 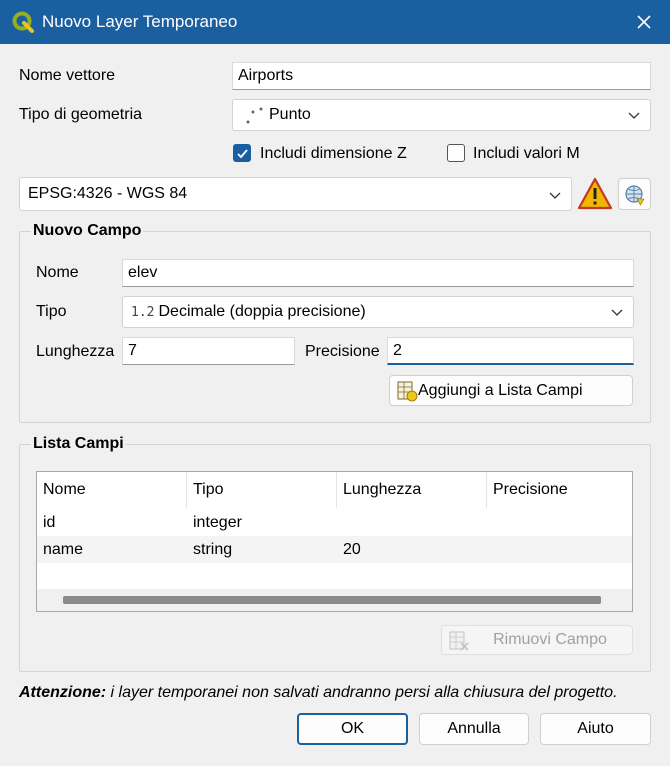 I want to click on close-icon, so click(x=644, y=22).